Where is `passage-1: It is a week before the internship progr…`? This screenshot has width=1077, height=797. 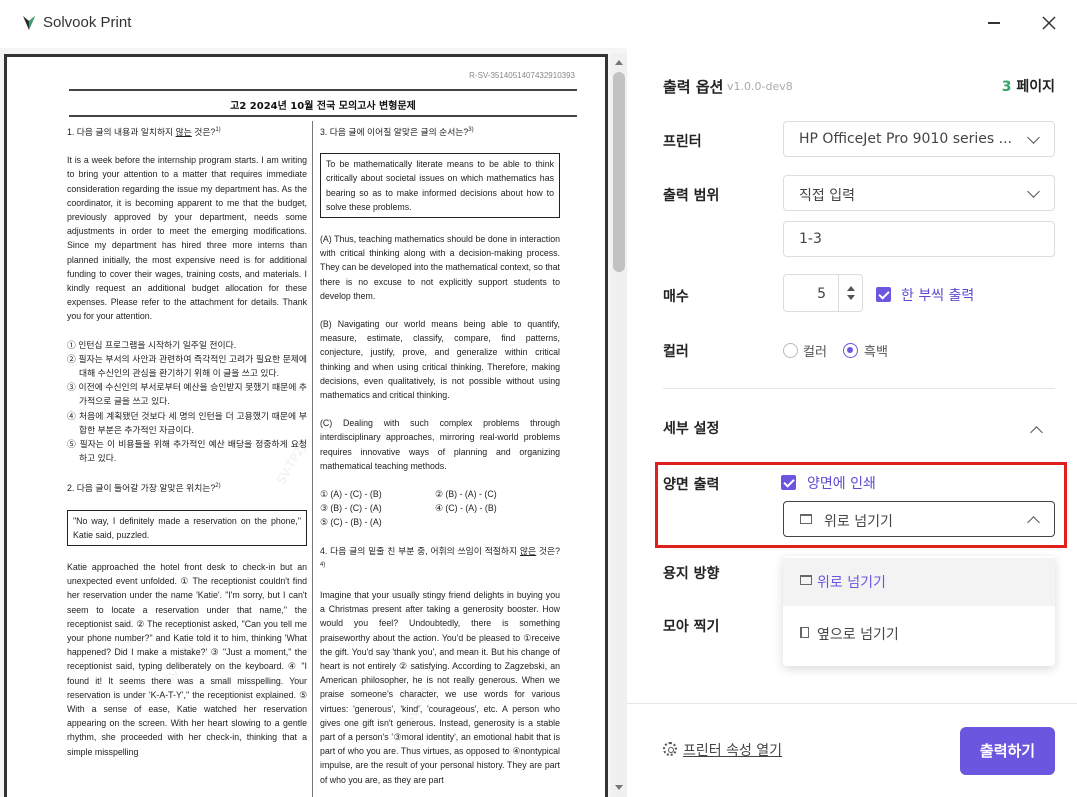 passage-1: It is a week before the internship progr… is located at coordinates (187, 238).